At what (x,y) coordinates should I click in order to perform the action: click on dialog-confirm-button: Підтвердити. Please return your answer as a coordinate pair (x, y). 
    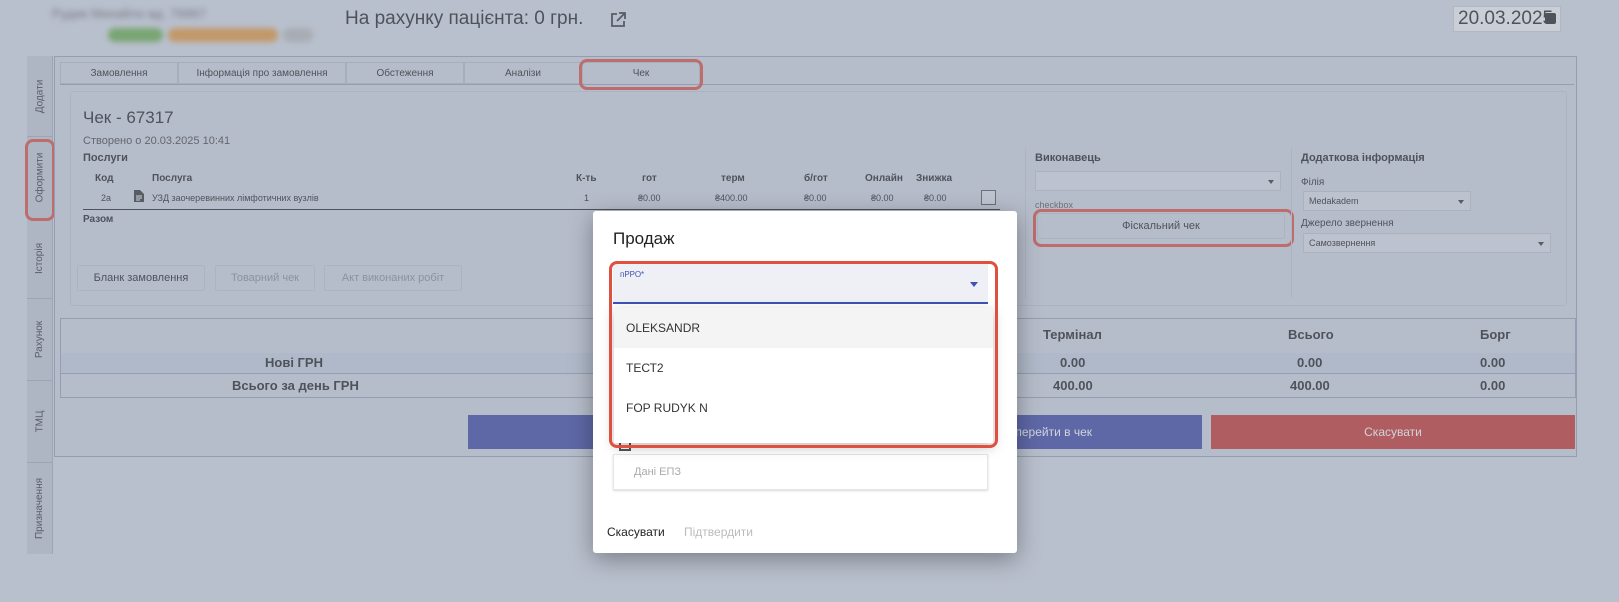
    Looking at the image, I should click on (718, 532).